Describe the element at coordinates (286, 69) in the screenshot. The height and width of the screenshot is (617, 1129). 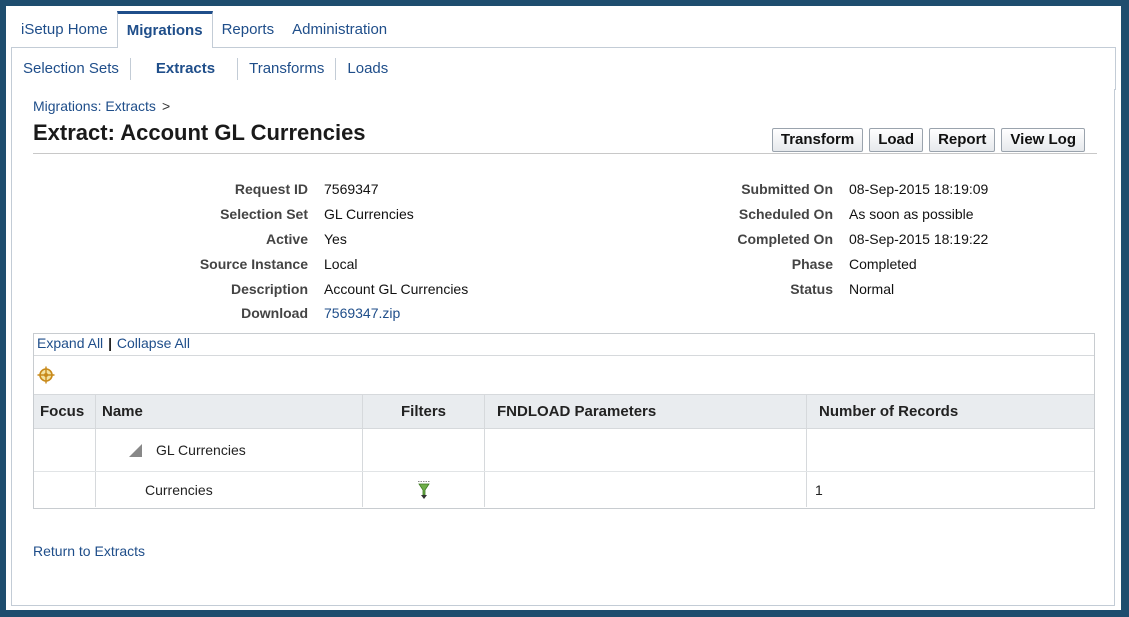
I see `subtab-transforms: Transforms` at that location.